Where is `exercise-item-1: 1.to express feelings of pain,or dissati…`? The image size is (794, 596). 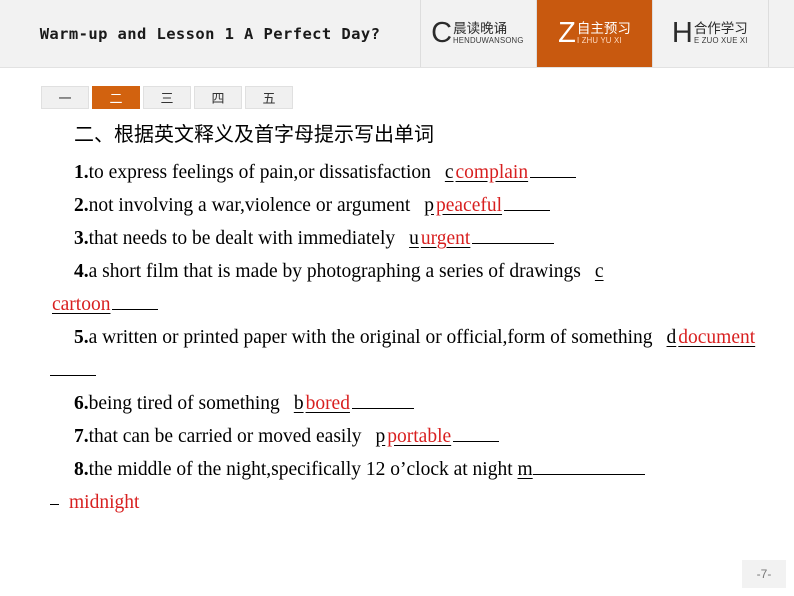
exercise-item-1: 1.to express feelings of pain,or dissati… is located at coordinates (409, 172).